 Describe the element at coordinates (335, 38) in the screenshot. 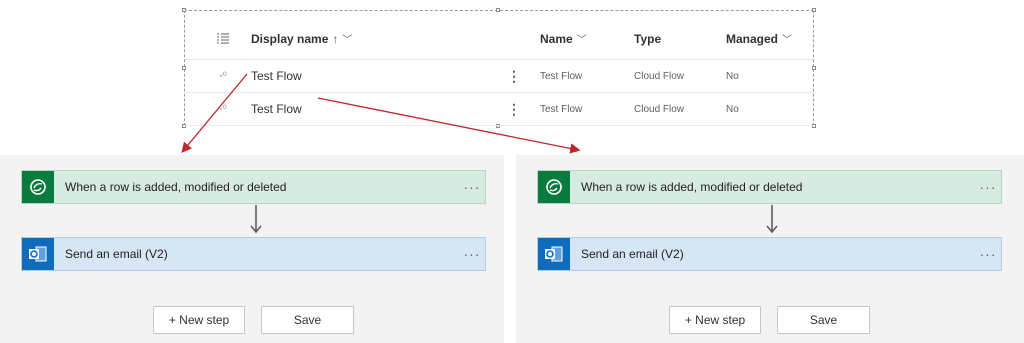

I see `sort-ascending-icon: ↑` at that location.